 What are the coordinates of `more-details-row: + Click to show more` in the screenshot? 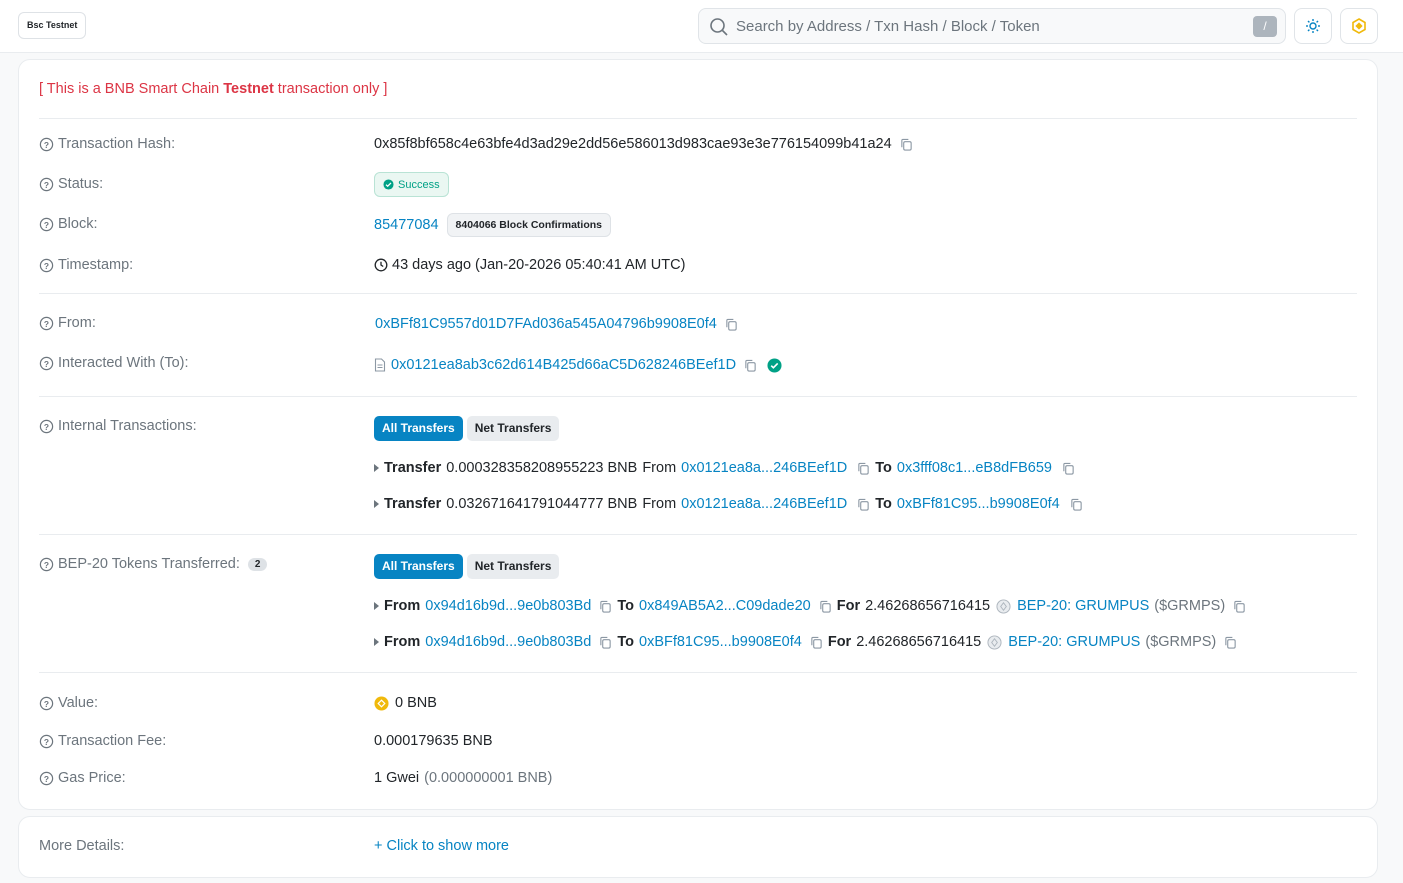 It's located at (441, 846).